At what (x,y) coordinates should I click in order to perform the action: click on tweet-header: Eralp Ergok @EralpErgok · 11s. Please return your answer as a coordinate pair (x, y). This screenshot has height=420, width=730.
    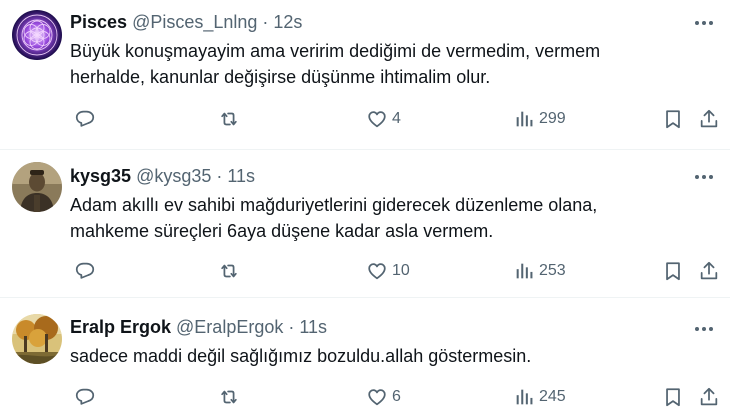
    Looking at the image, I should click on (392, 327).